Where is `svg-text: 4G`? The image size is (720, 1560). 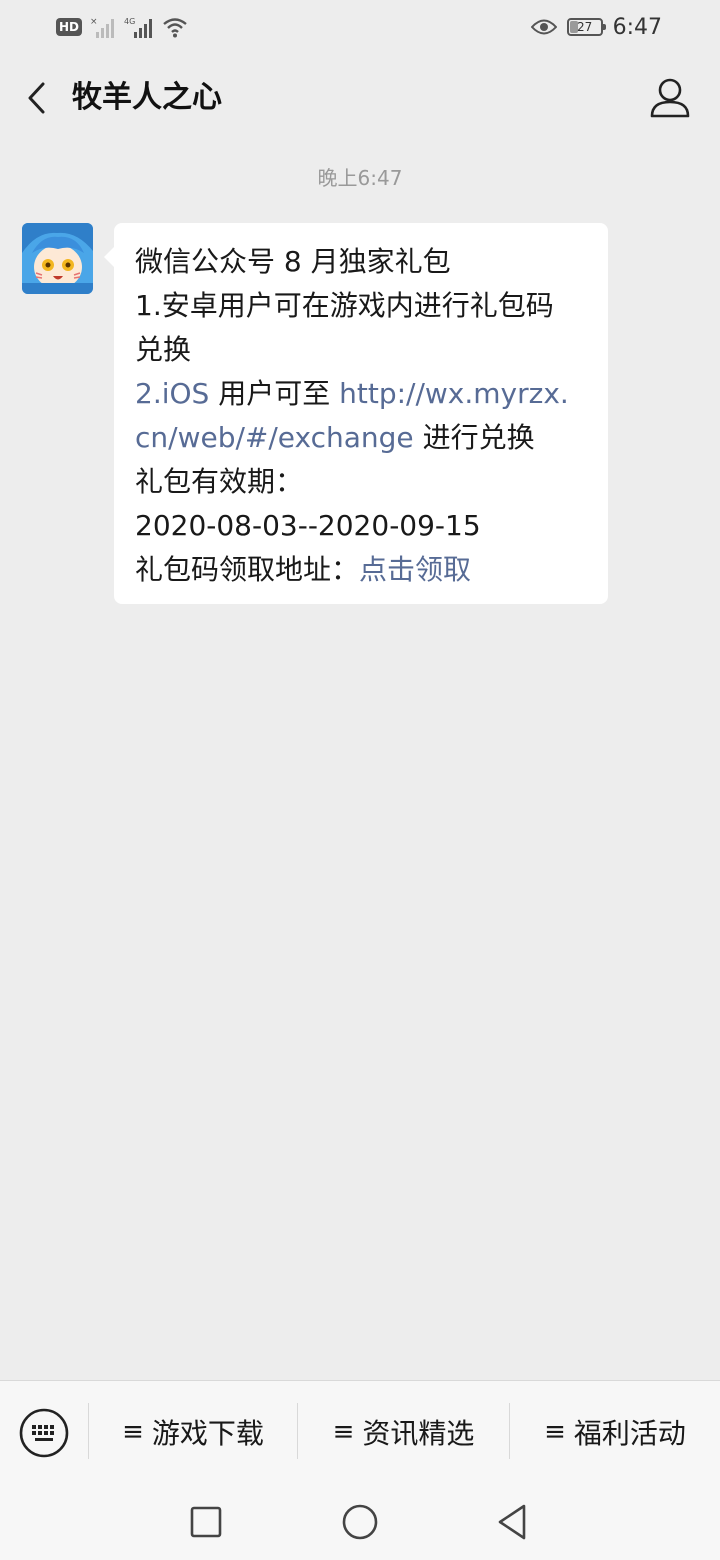
svg-text: 4G is located at coordinates (129, 21).